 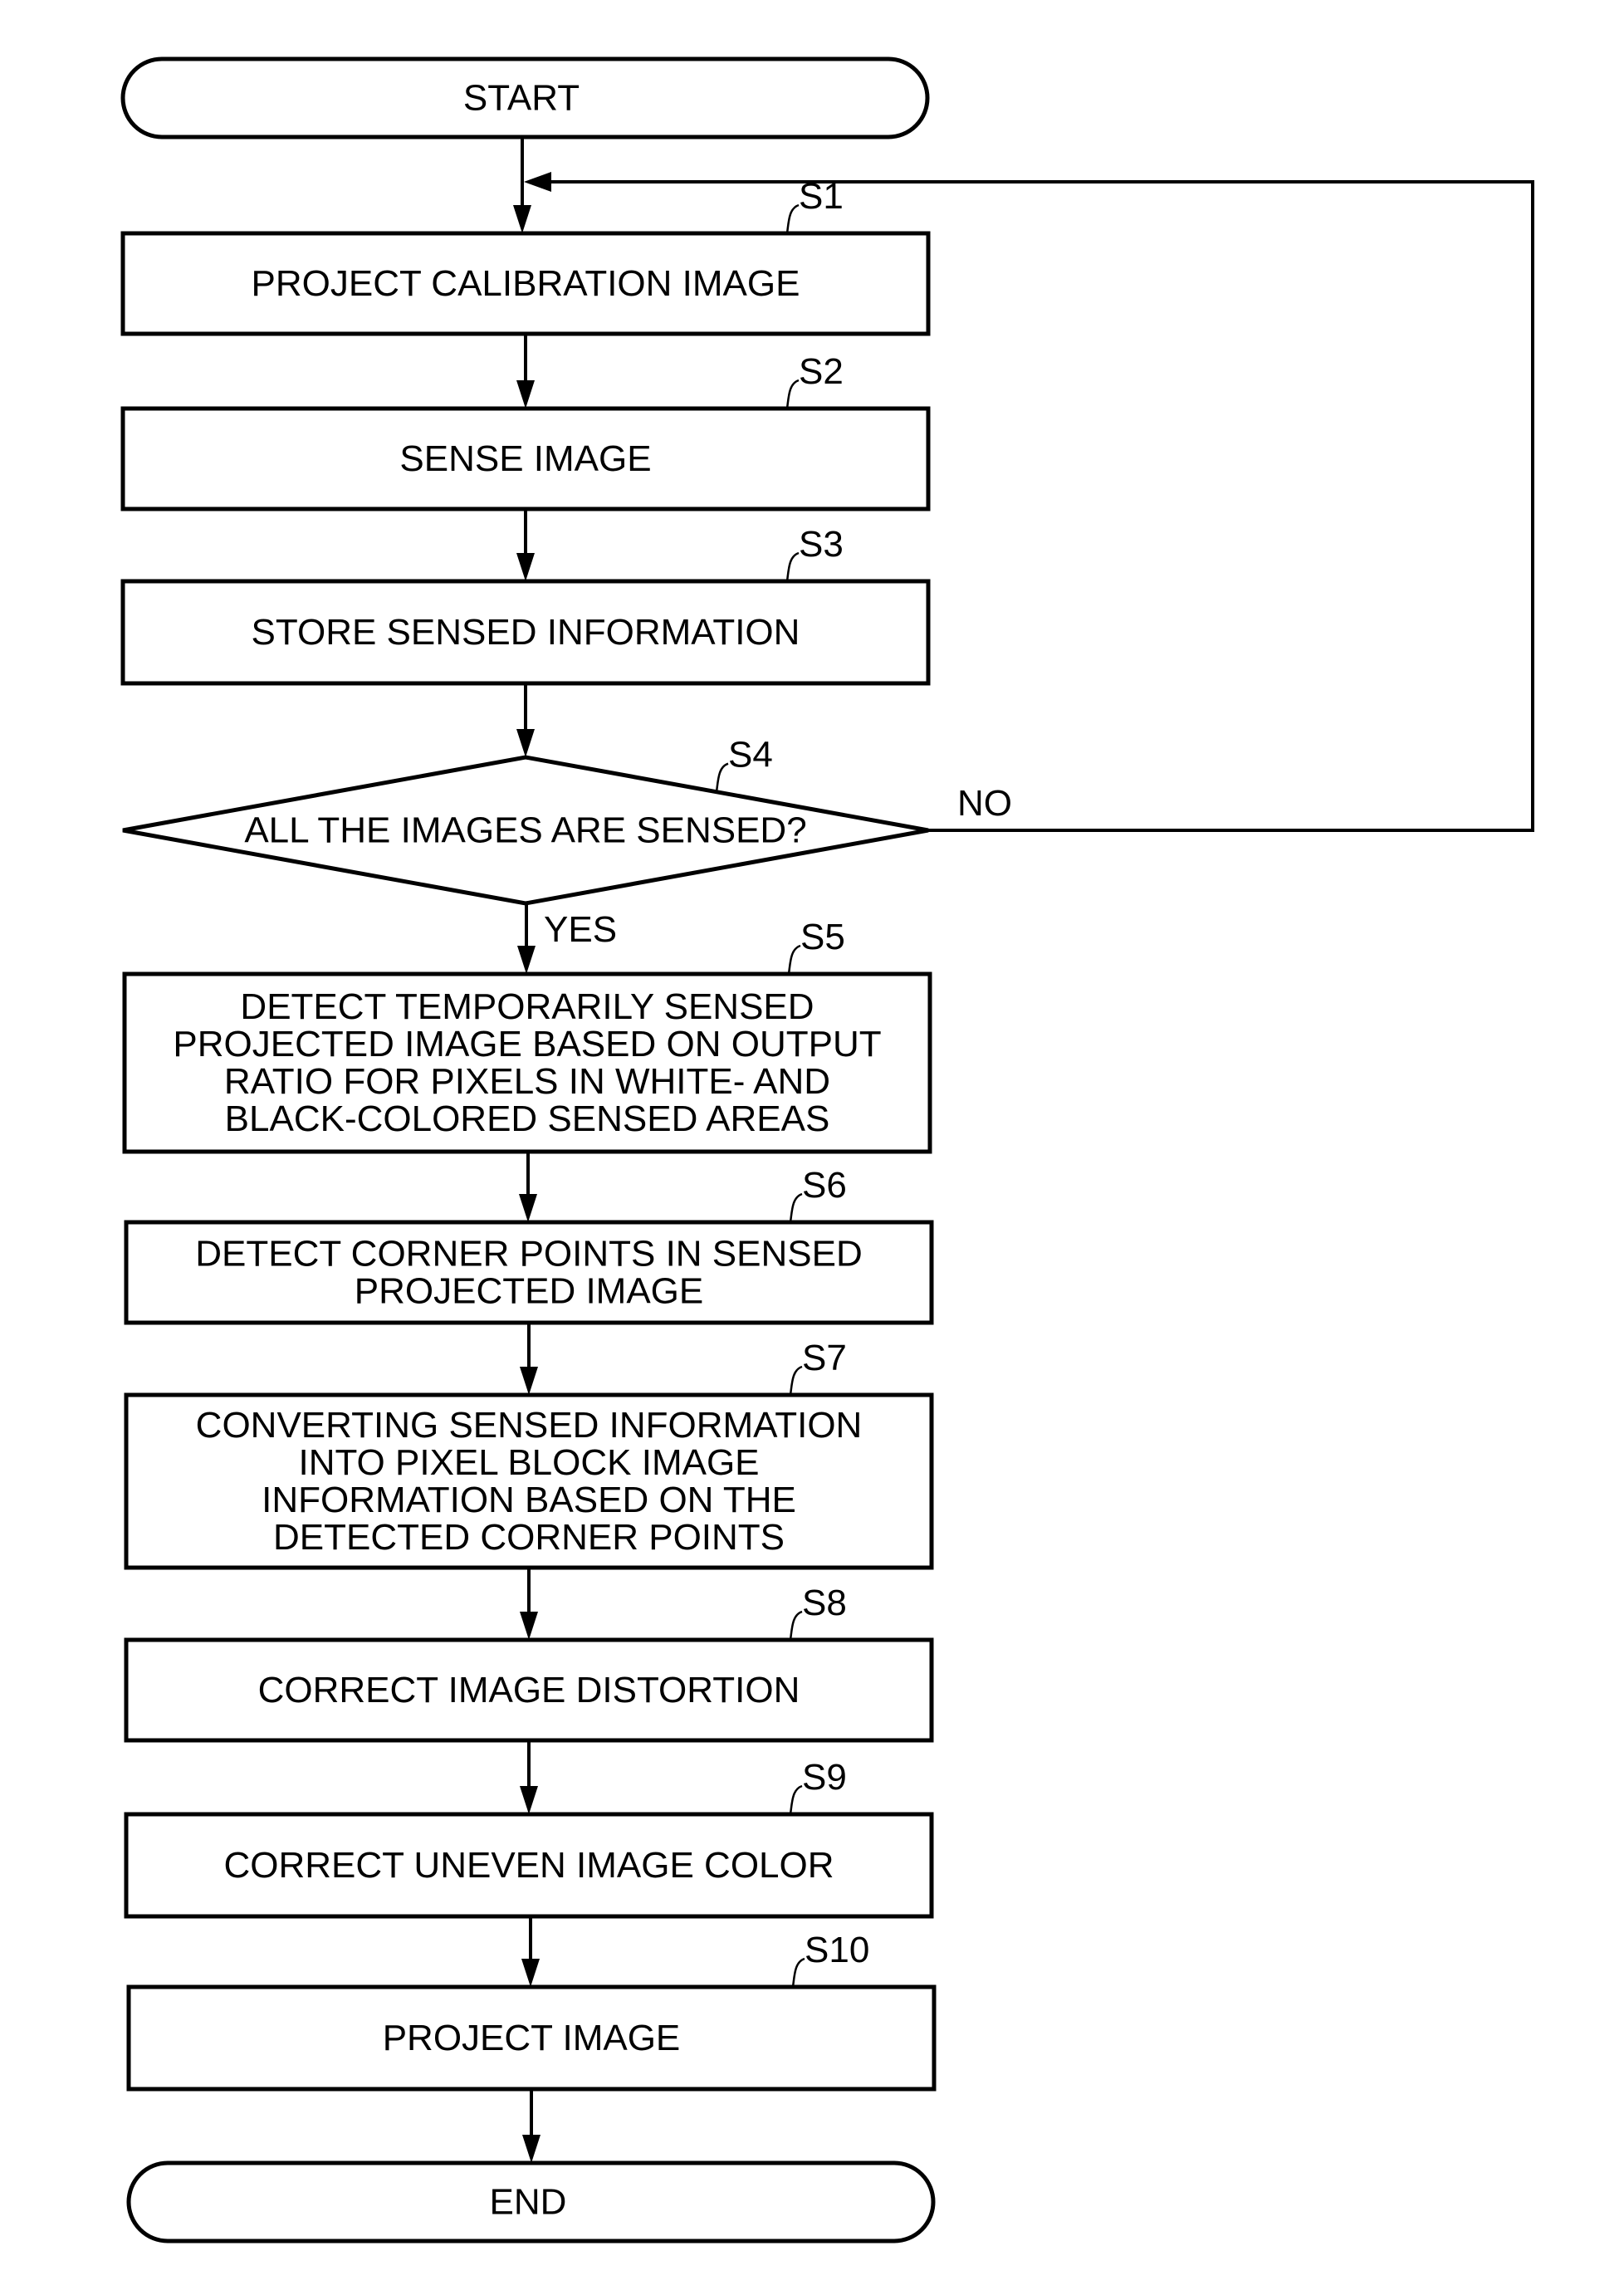 What do you see at coordinates (529, 1291) in the screenshot?
I see `step-text-line: PROJECTED IMAGE` at bounding box center [529, 1291].